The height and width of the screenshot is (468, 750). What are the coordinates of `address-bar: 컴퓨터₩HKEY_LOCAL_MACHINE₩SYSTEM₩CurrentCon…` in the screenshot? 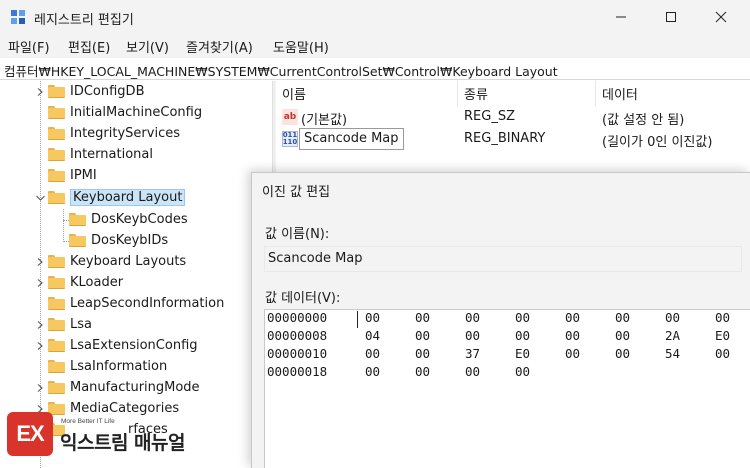 It's located at (375, 69).